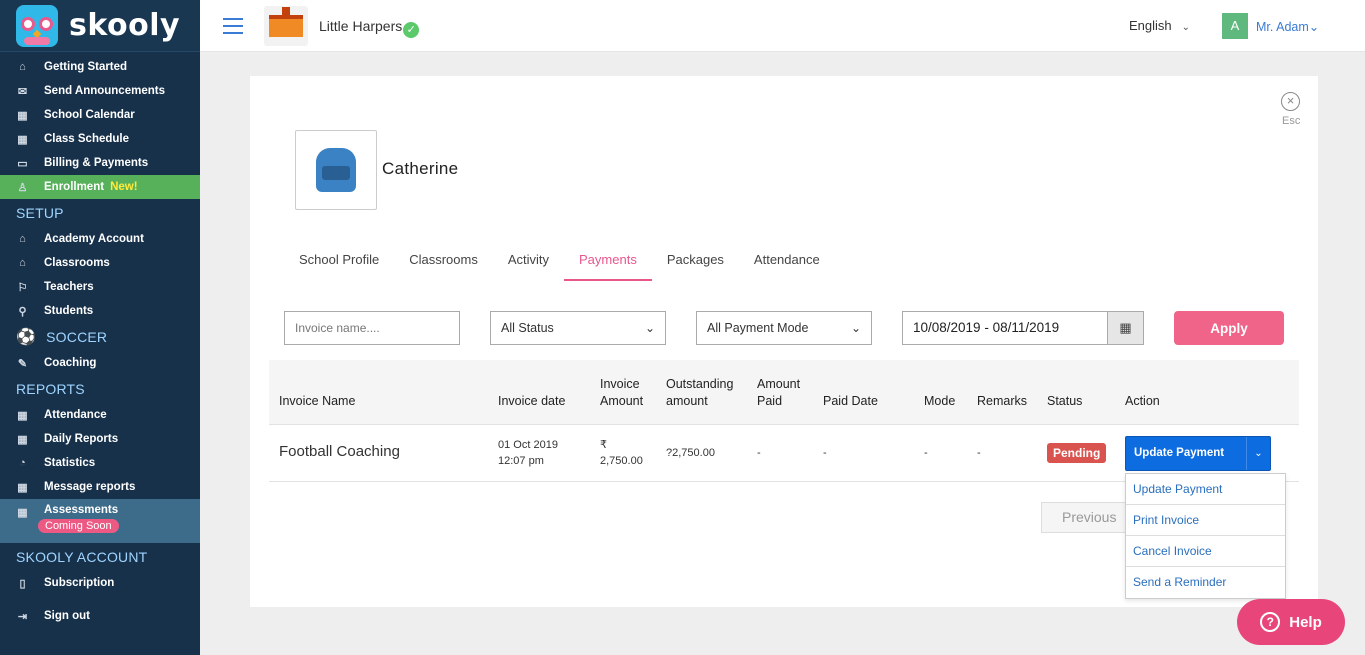 Image resolution: width=1365 pixels, height=655 pixels. Describe the element at coordinates (1065, 401) in the screenshot. I see `col-status: Status` at that location.